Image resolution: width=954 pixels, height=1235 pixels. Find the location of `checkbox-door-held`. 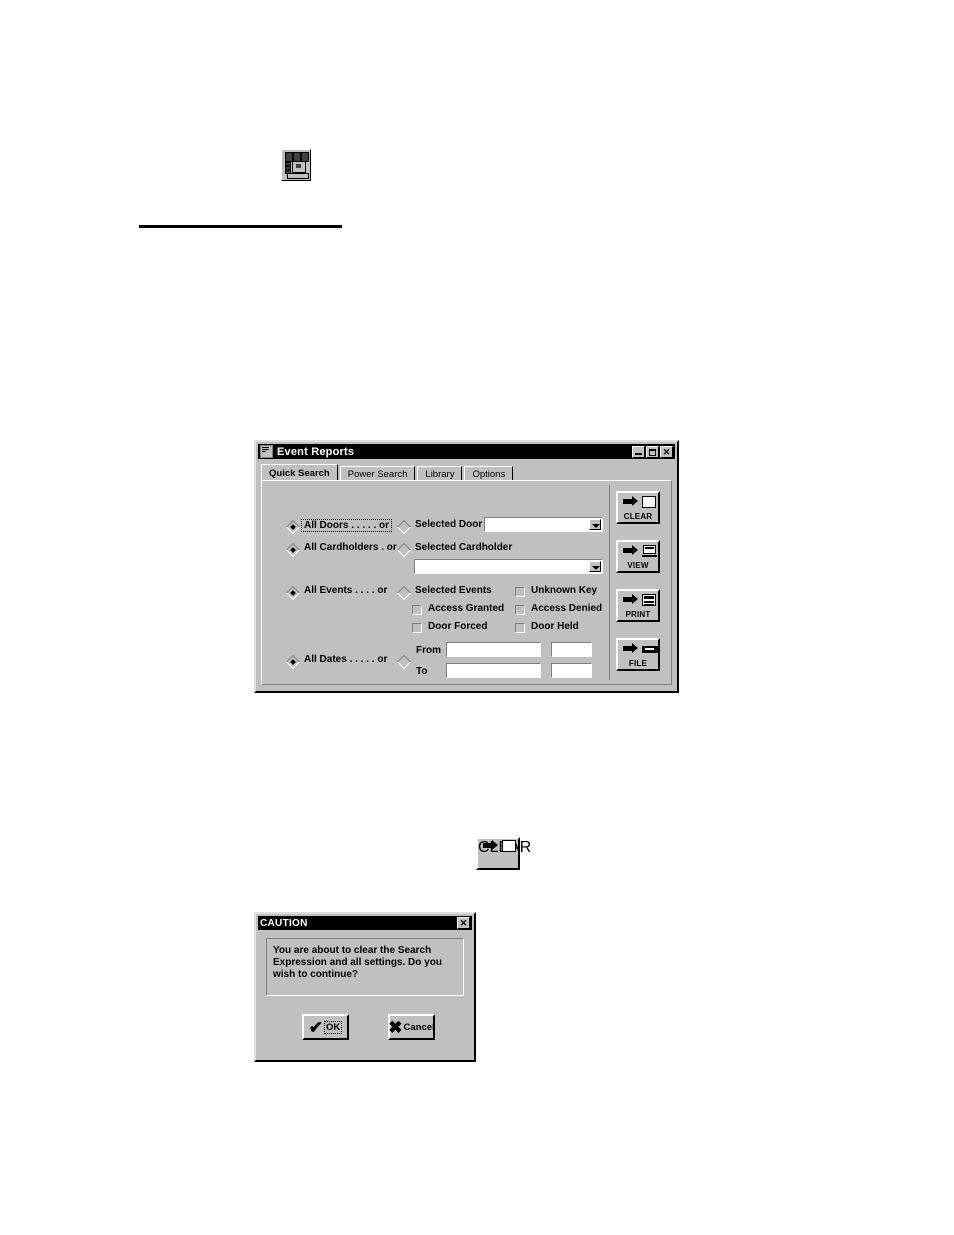

checkbox-door-held is located at coordinates (520, 628).